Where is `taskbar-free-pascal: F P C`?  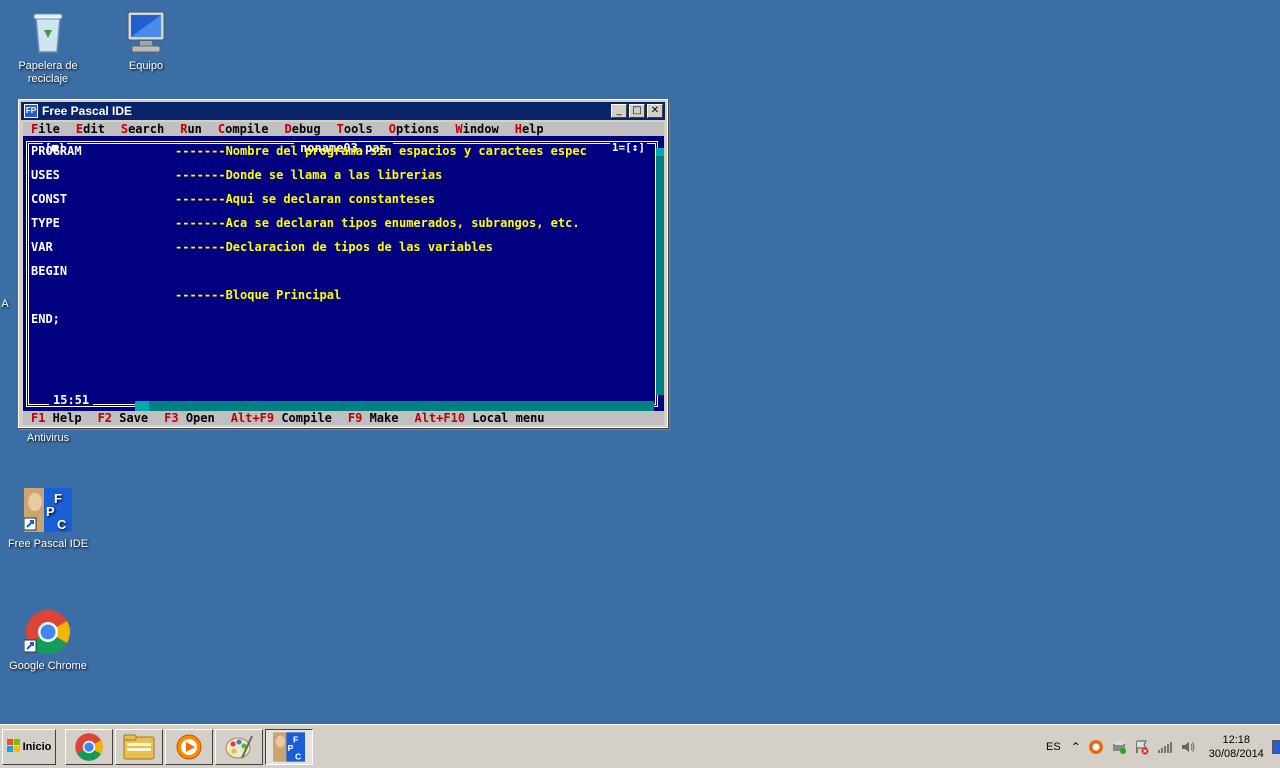 taskbar-free-pascal: F P C is located at coordinates (289, 747).